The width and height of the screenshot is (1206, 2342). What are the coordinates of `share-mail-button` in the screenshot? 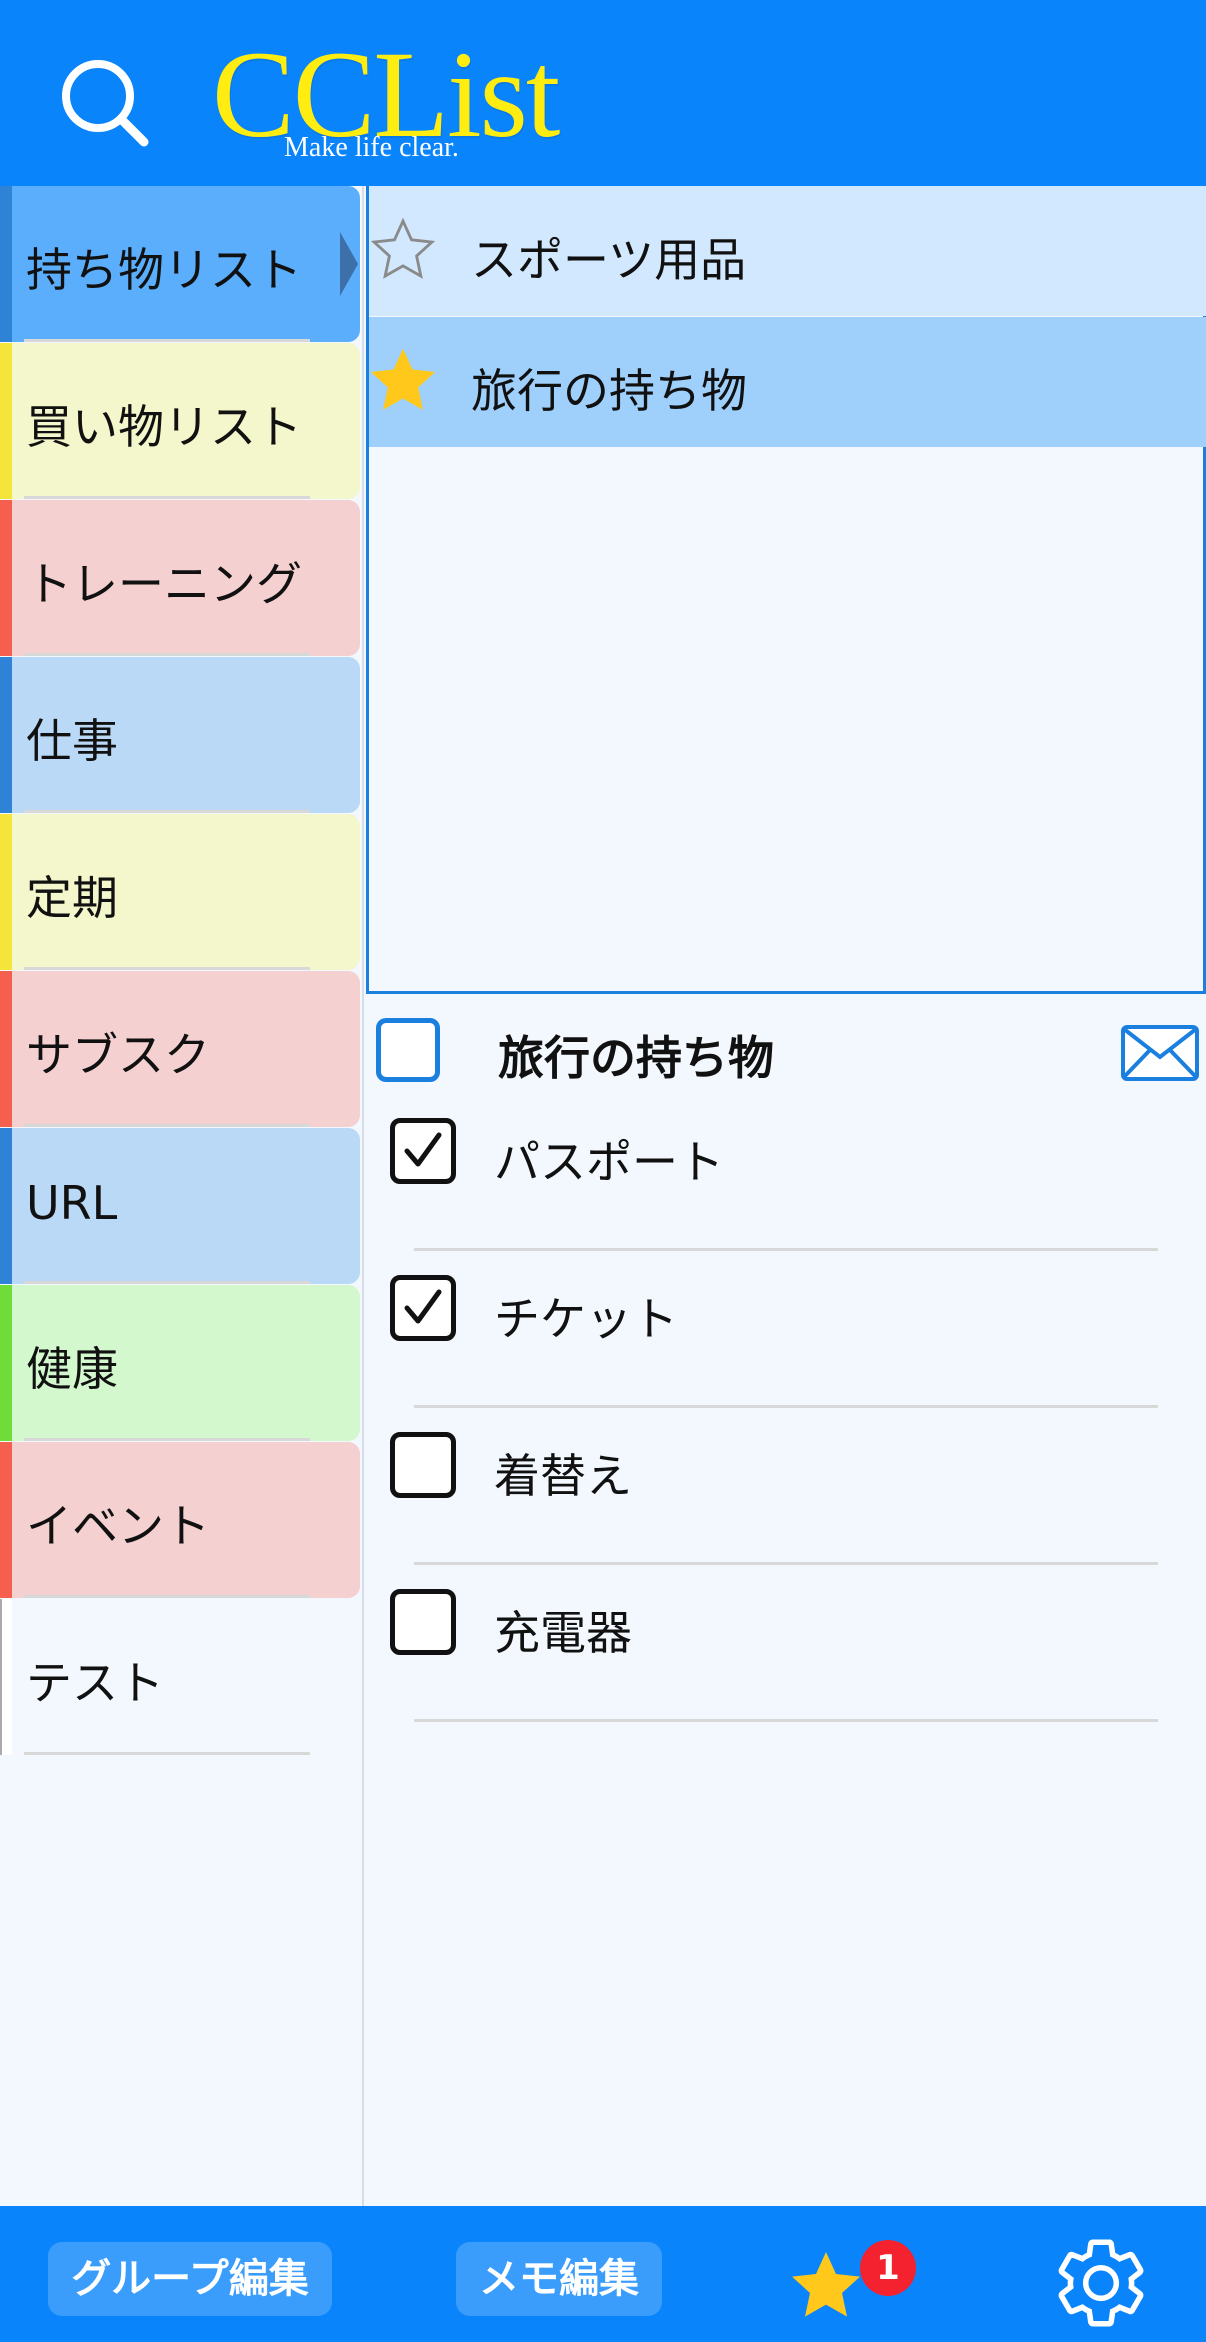 It's located at (1160, 1053).